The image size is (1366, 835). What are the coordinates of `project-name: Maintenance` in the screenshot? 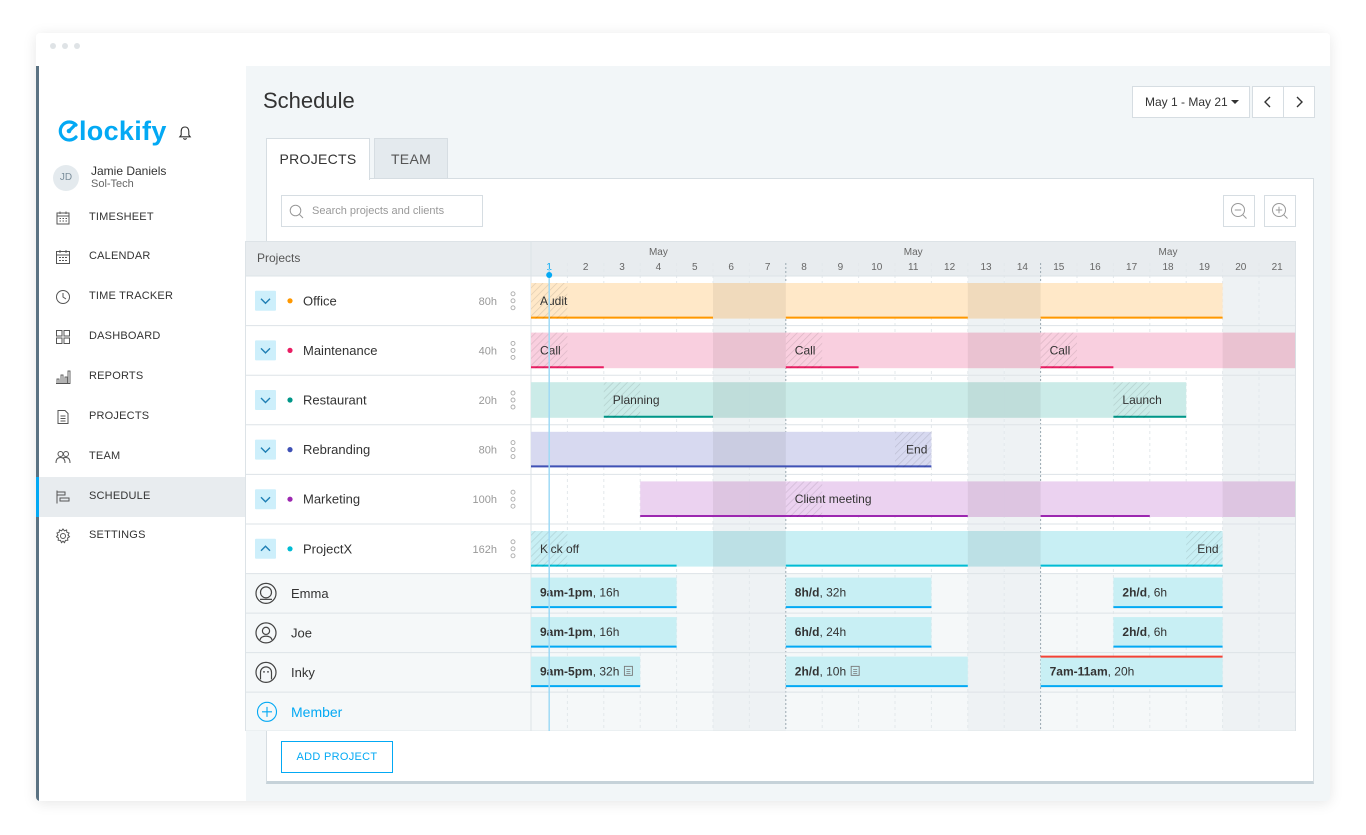 It's located at (340, 350).